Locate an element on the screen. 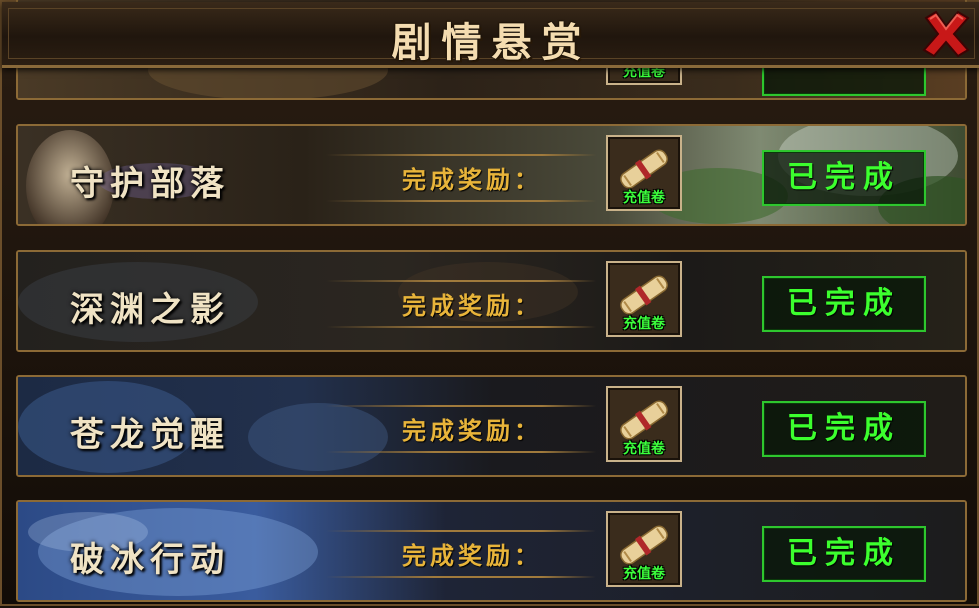 This screenshot has width=979, height=608. window-title: 剧情悬赏 is located at coordinates (491, 42).